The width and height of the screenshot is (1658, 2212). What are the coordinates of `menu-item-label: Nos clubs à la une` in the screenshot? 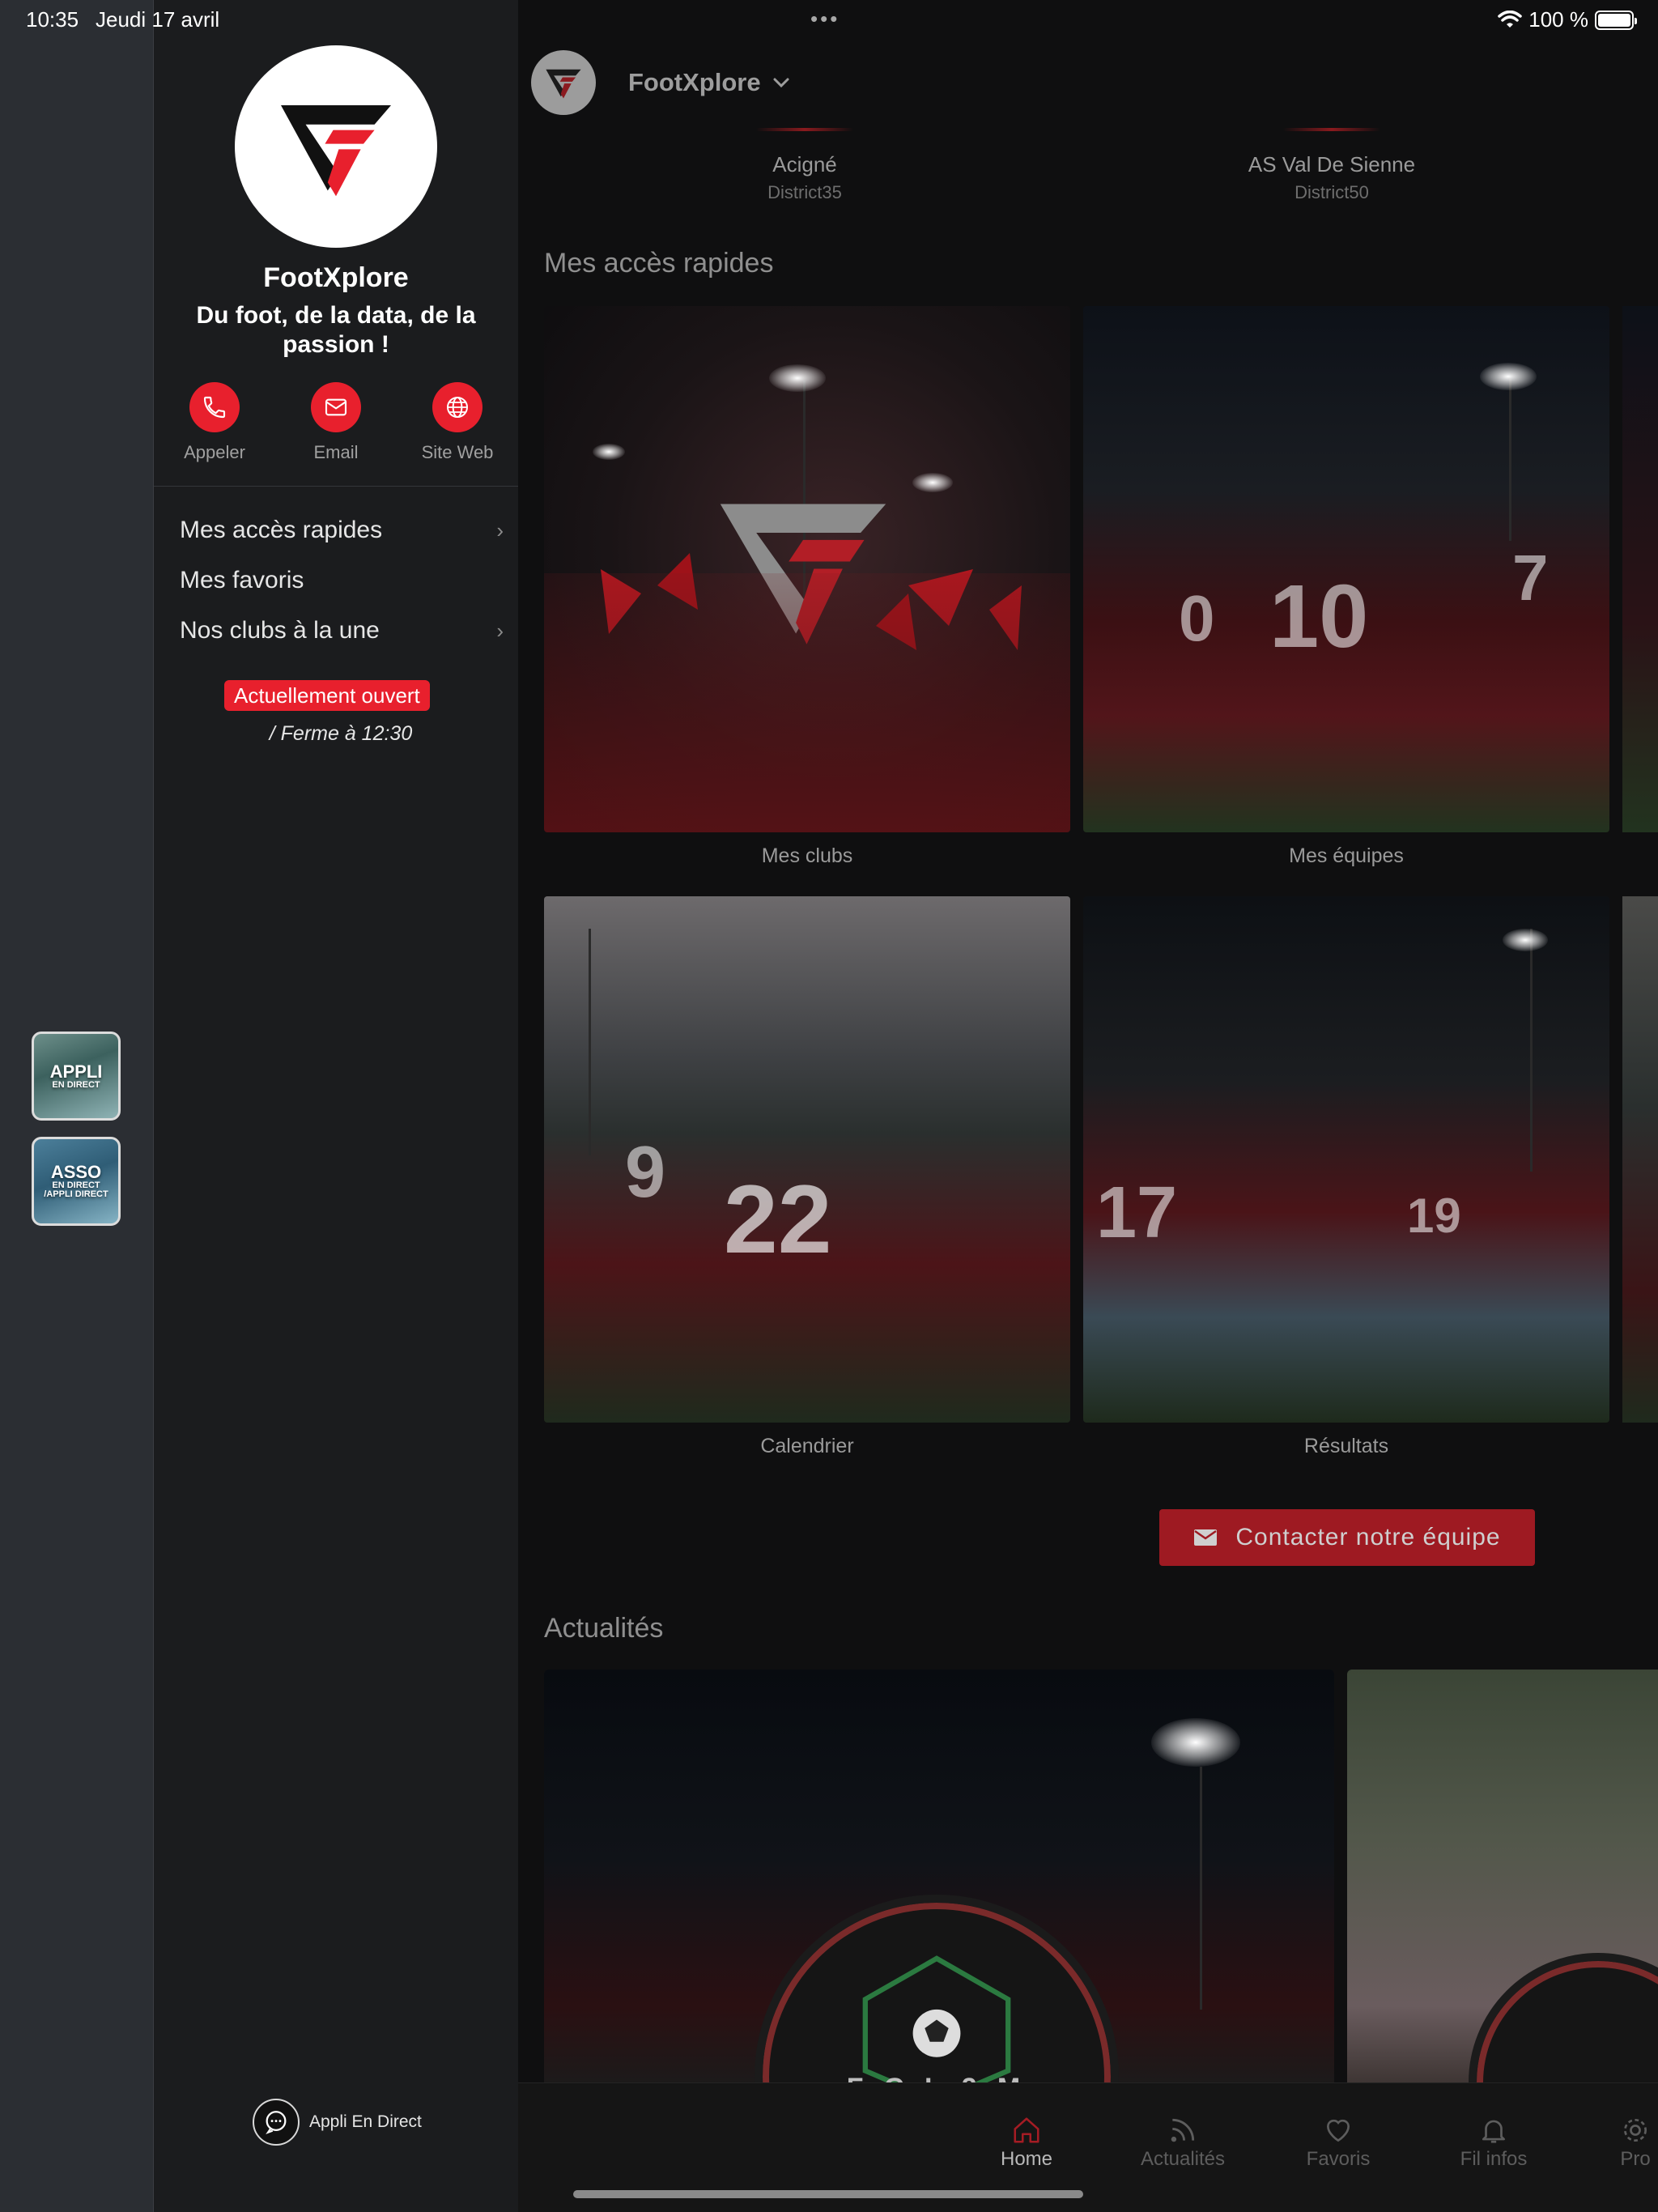 It's located at (280, 631).